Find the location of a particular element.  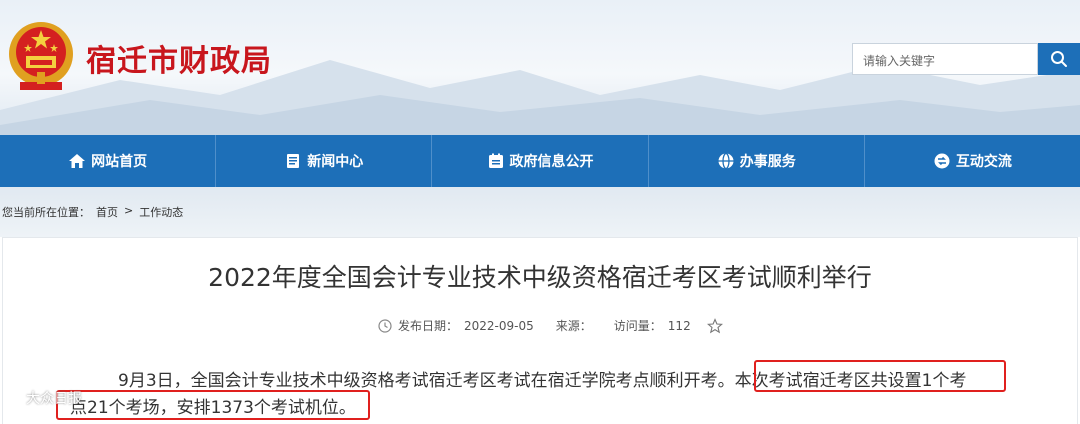

globe-icon is located at coordinates (726, 161).